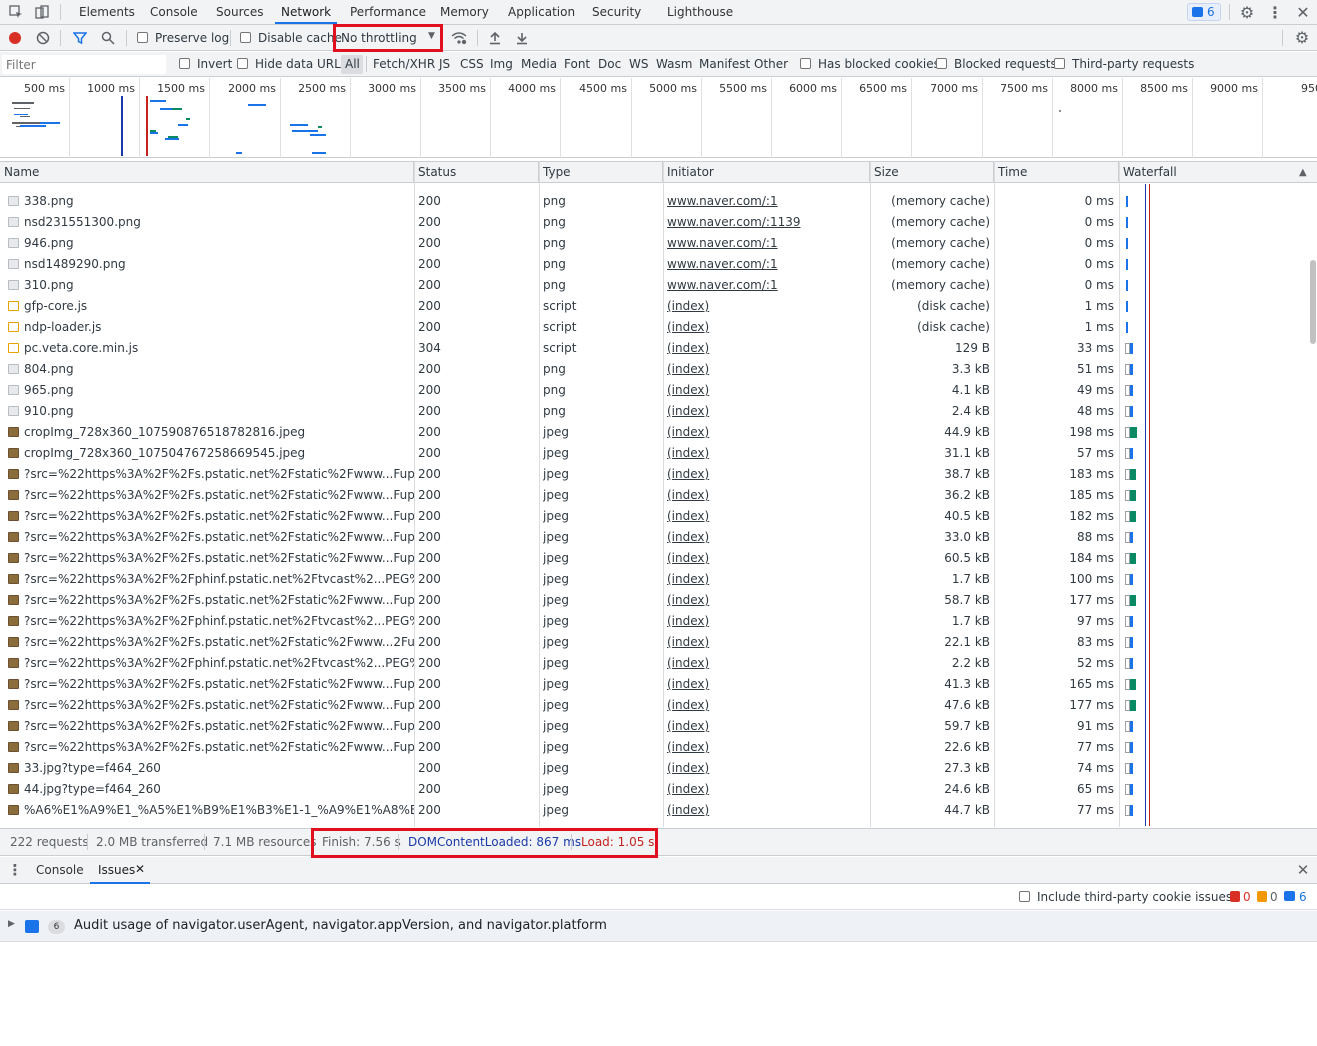 The width and height of the screenshot is (1317, 1046). Describe the element at coordinates (16, 12) in the screenshot. I see `inspect-element-icon` at that location.